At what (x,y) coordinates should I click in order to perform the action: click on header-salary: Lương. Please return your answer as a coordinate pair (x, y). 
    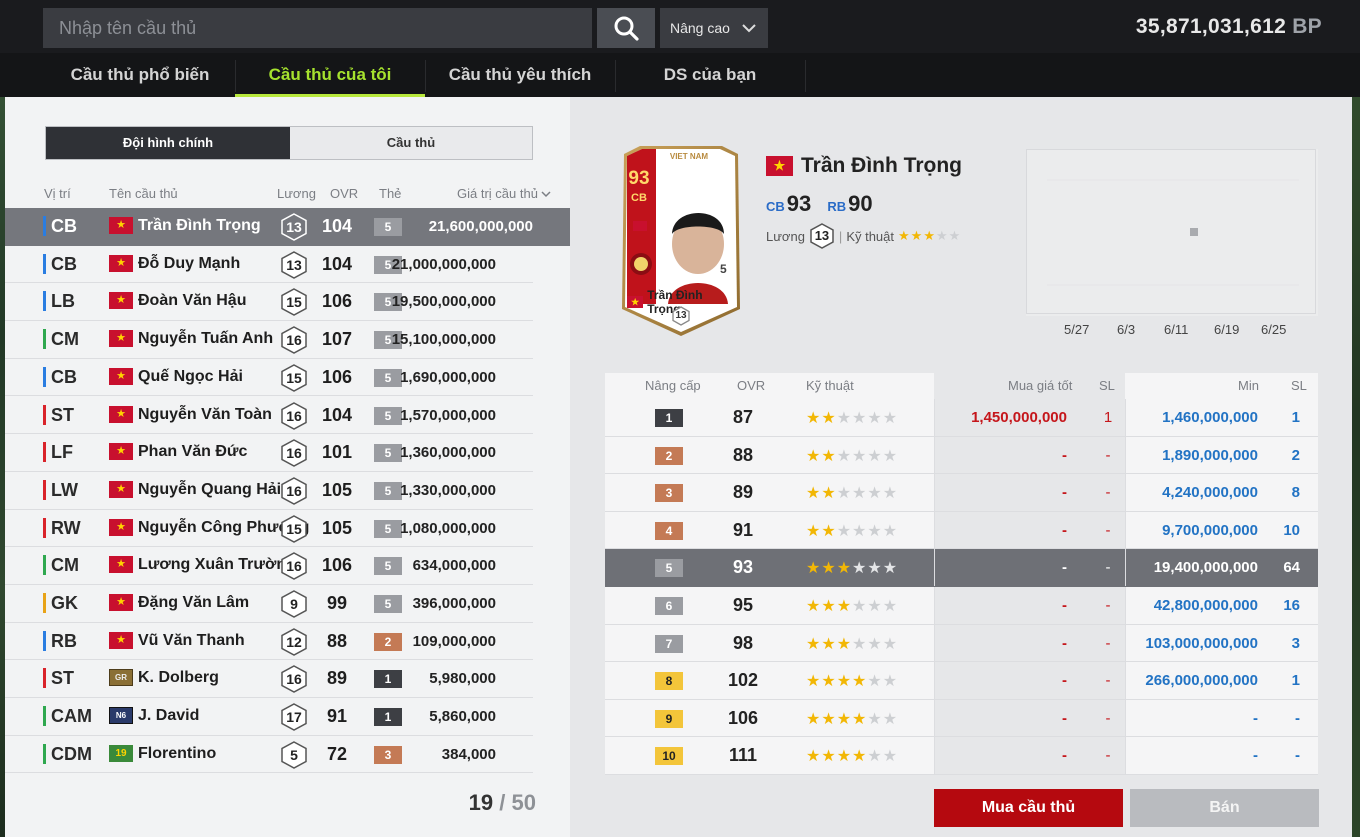
    Looking at the image, I should click on (296, 193).